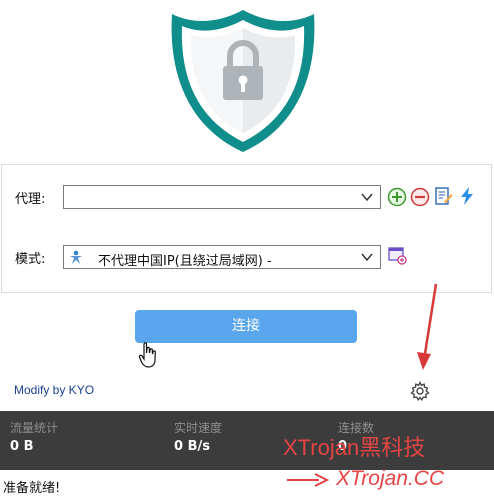 Image resolution: width=494 pixels, height=500 pixels. Describe the element at coordinates (308, 480) in the screenshot. I see `watermark-arrow-icon` at that location.